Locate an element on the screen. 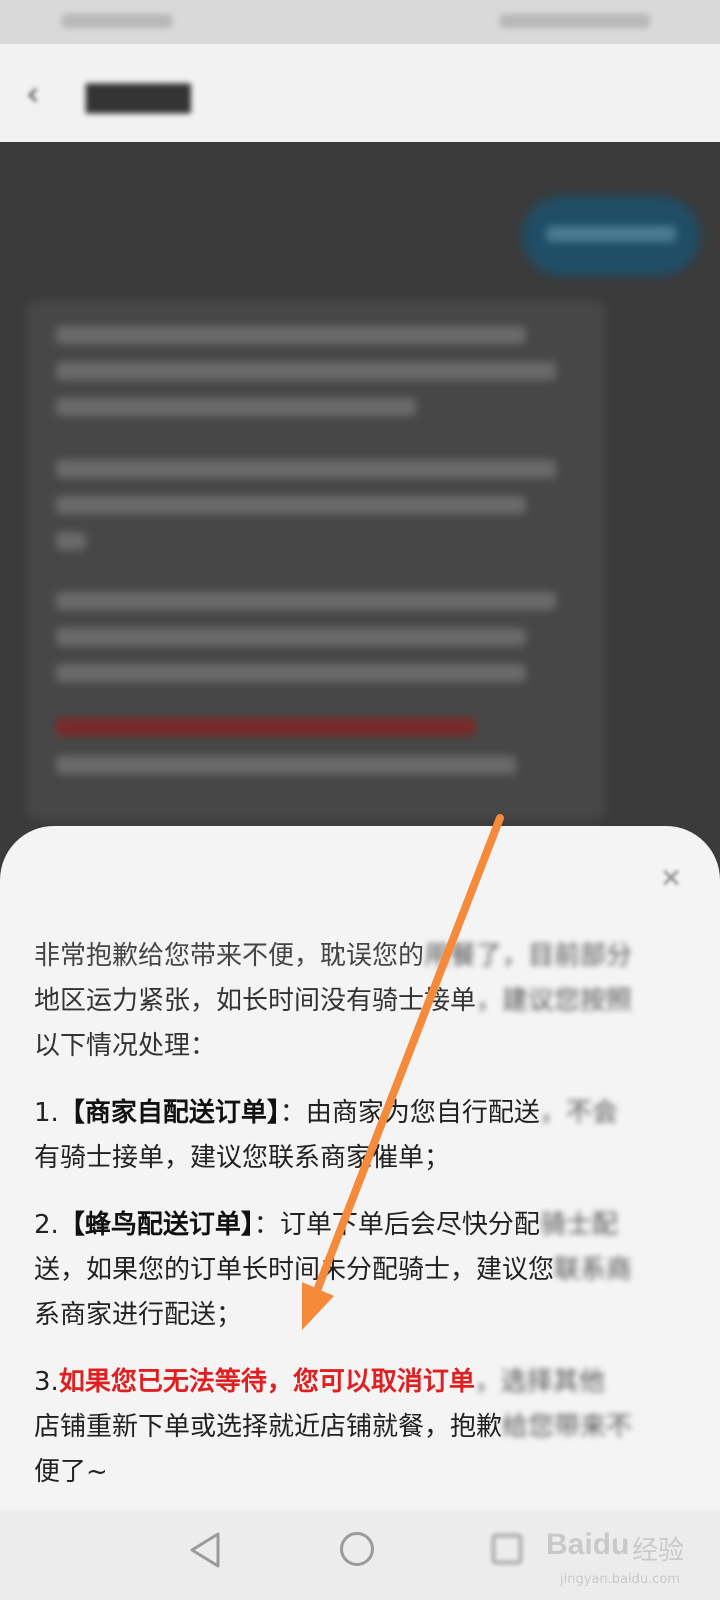 This screenshot has height=1600, width=720. watermark-text: 经验 is located at coordinates (658, 1551).